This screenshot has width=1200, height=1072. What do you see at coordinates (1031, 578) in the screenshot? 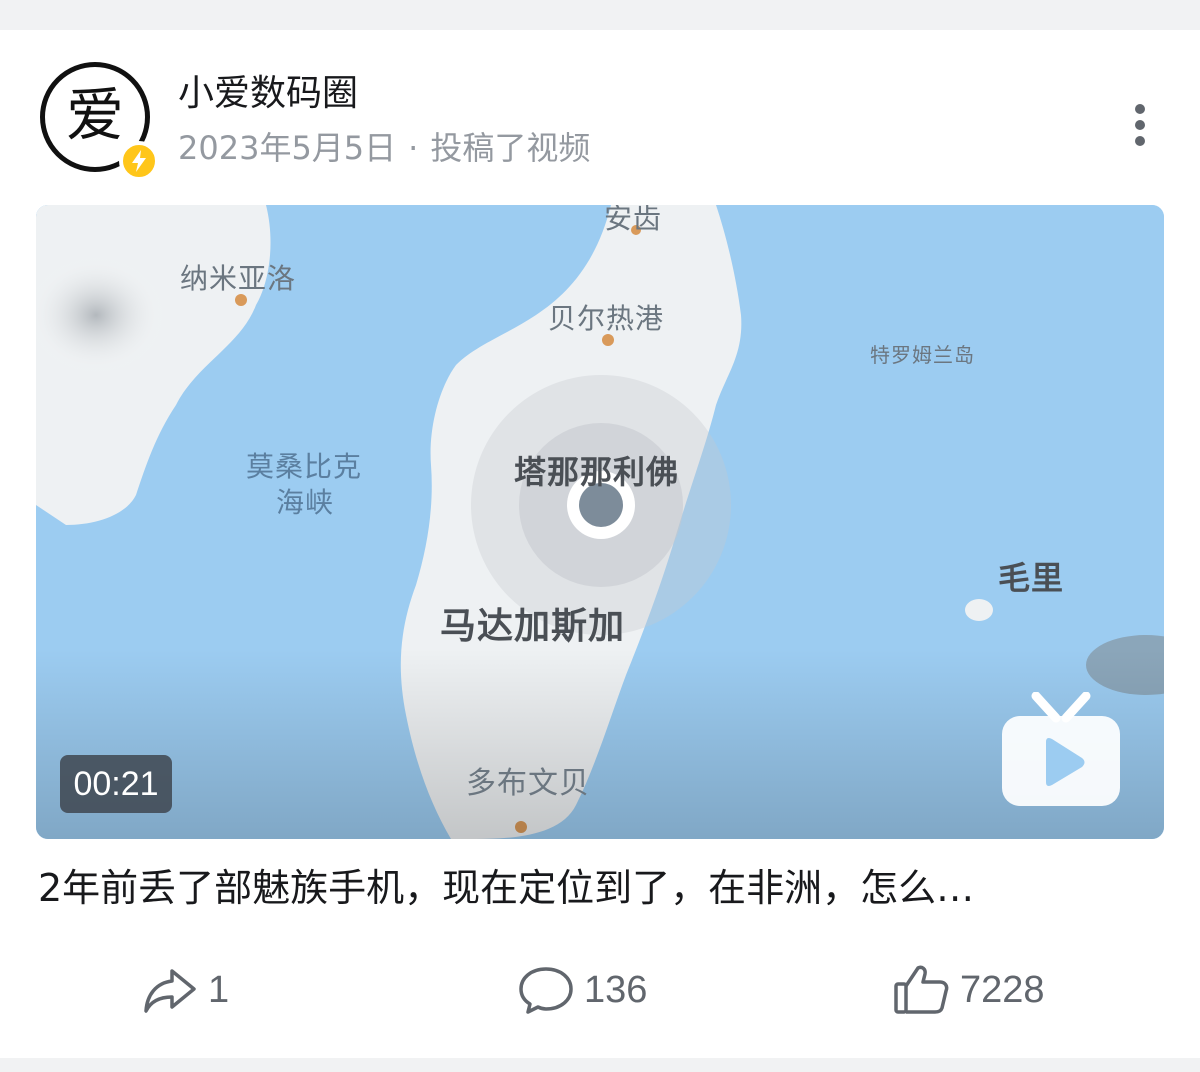
I see `map-label-mauritius: 毛里` at bounding box center [1031, 578].